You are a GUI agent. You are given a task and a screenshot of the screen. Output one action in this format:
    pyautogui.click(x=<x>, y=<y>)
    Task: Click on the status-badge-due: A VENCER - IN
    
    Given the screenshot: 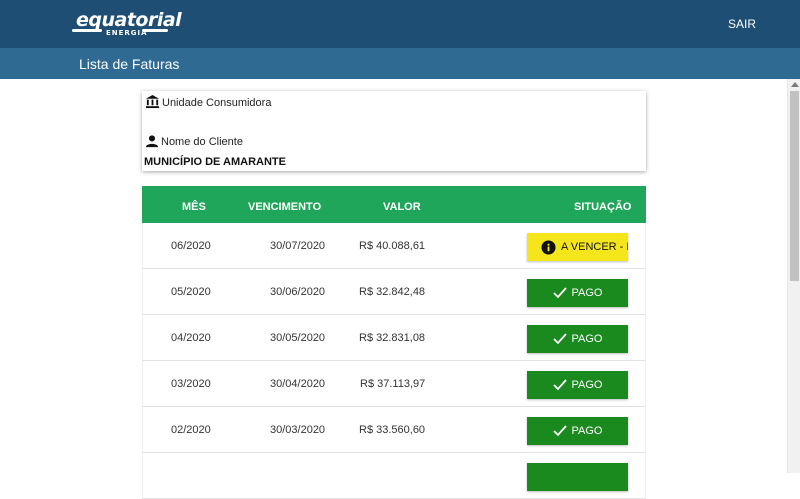 What is the action you would take?
    pyautogui.click(x=577, y=247)
    